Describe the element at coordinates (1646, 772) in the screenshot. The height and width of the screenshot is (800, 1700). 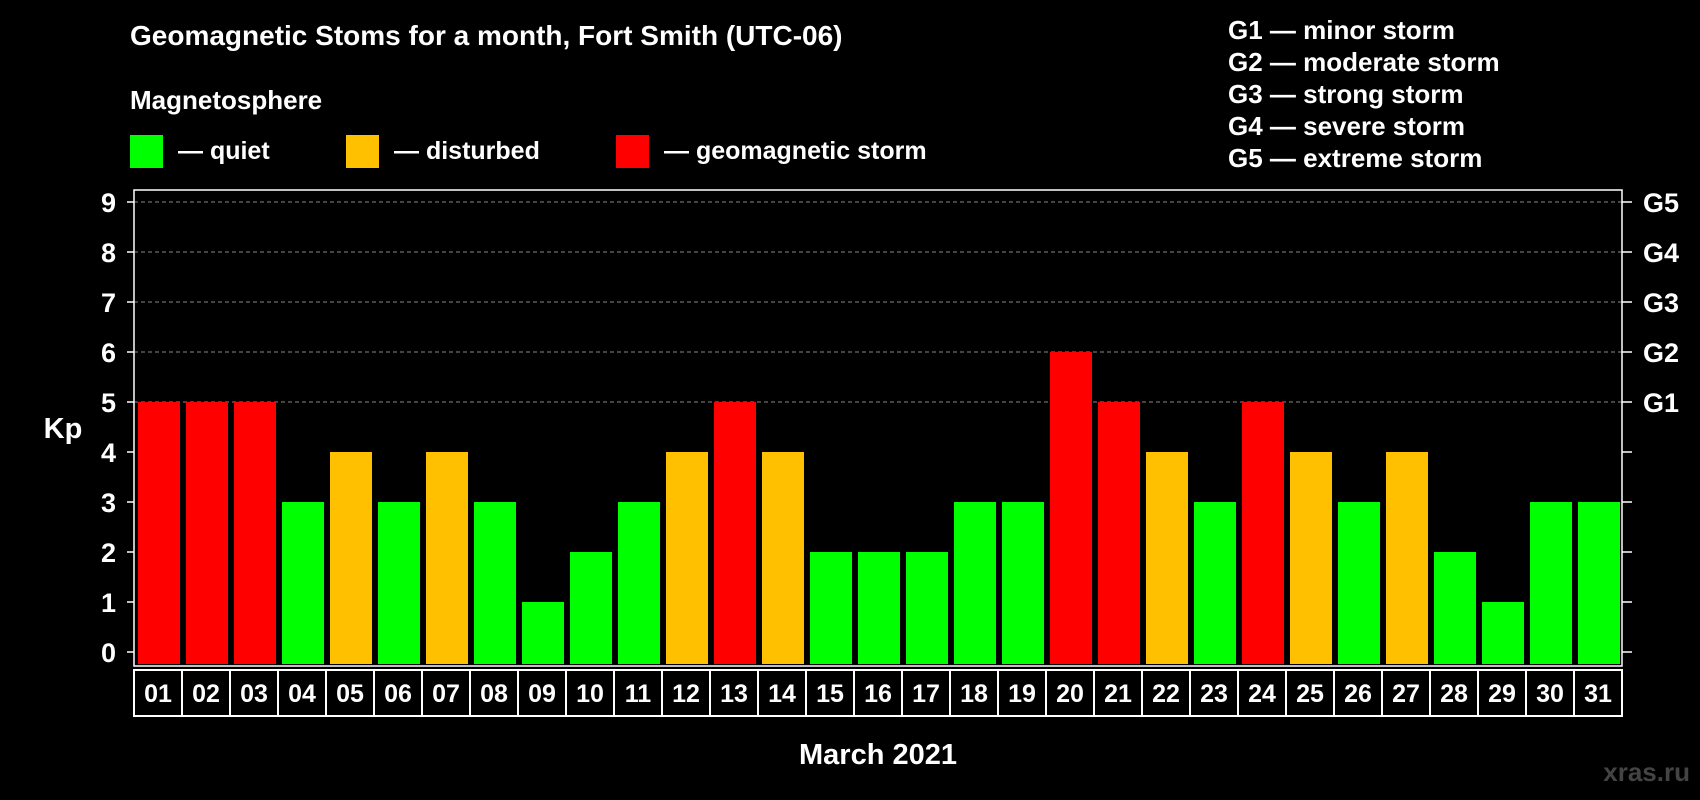
I see `watermark: xras.ru` at that location.